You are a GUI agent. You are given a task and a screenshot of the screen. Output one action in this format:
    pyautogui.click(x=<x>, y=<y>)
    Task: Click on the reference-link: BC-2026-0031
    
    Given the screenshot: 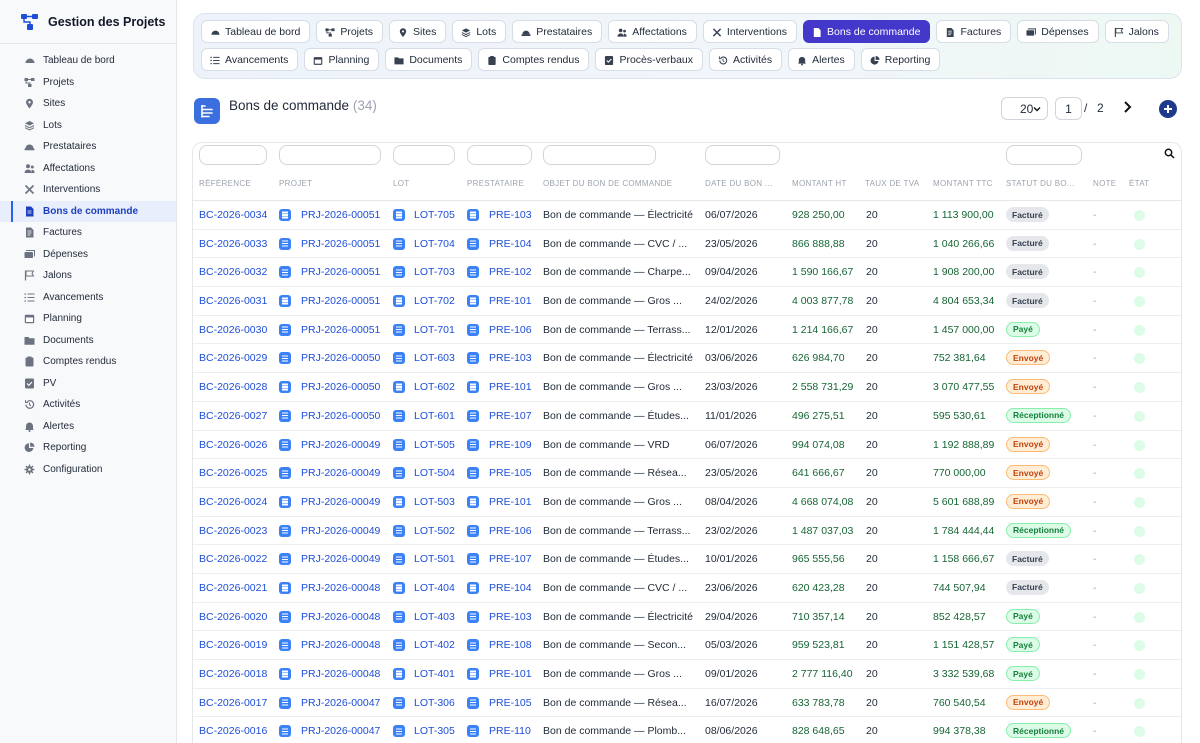 What is the action you would take?
    pyautogui.click(x=238, y=301)
    